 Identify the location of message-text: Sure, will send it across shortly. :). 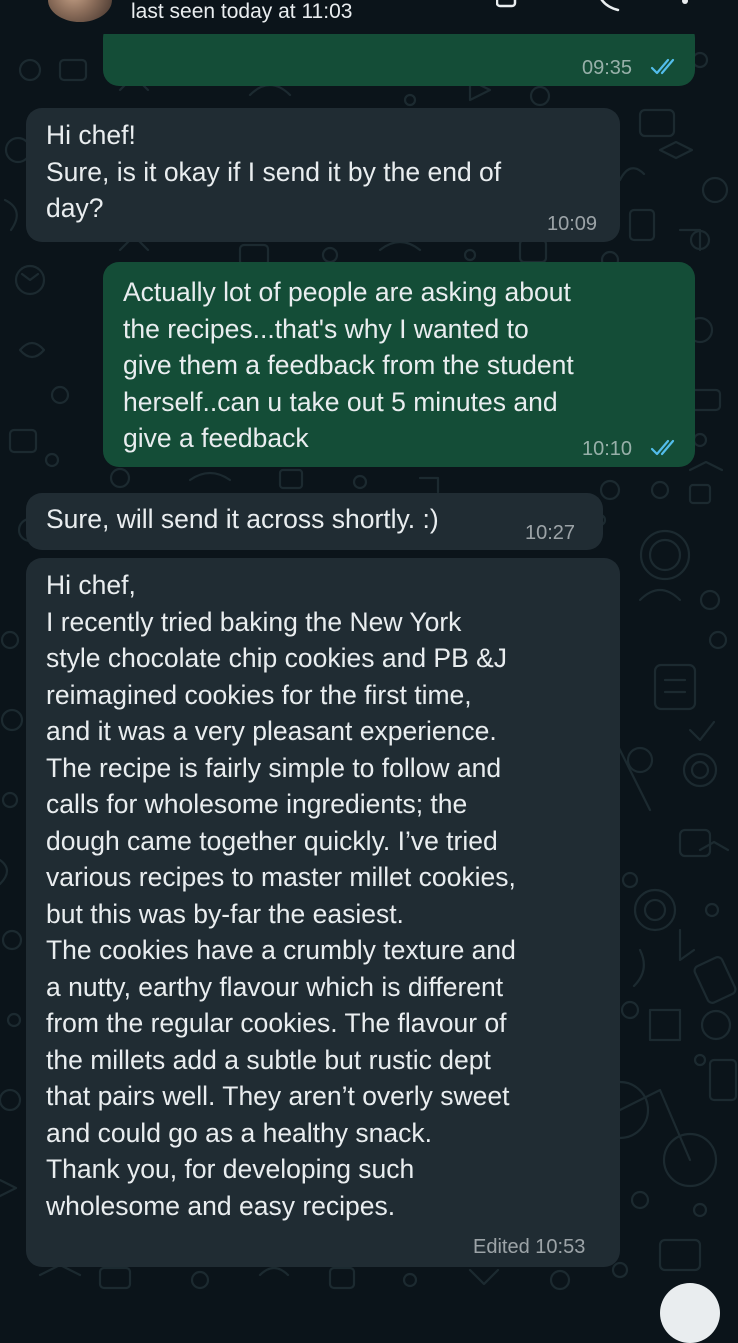
(242, 519).